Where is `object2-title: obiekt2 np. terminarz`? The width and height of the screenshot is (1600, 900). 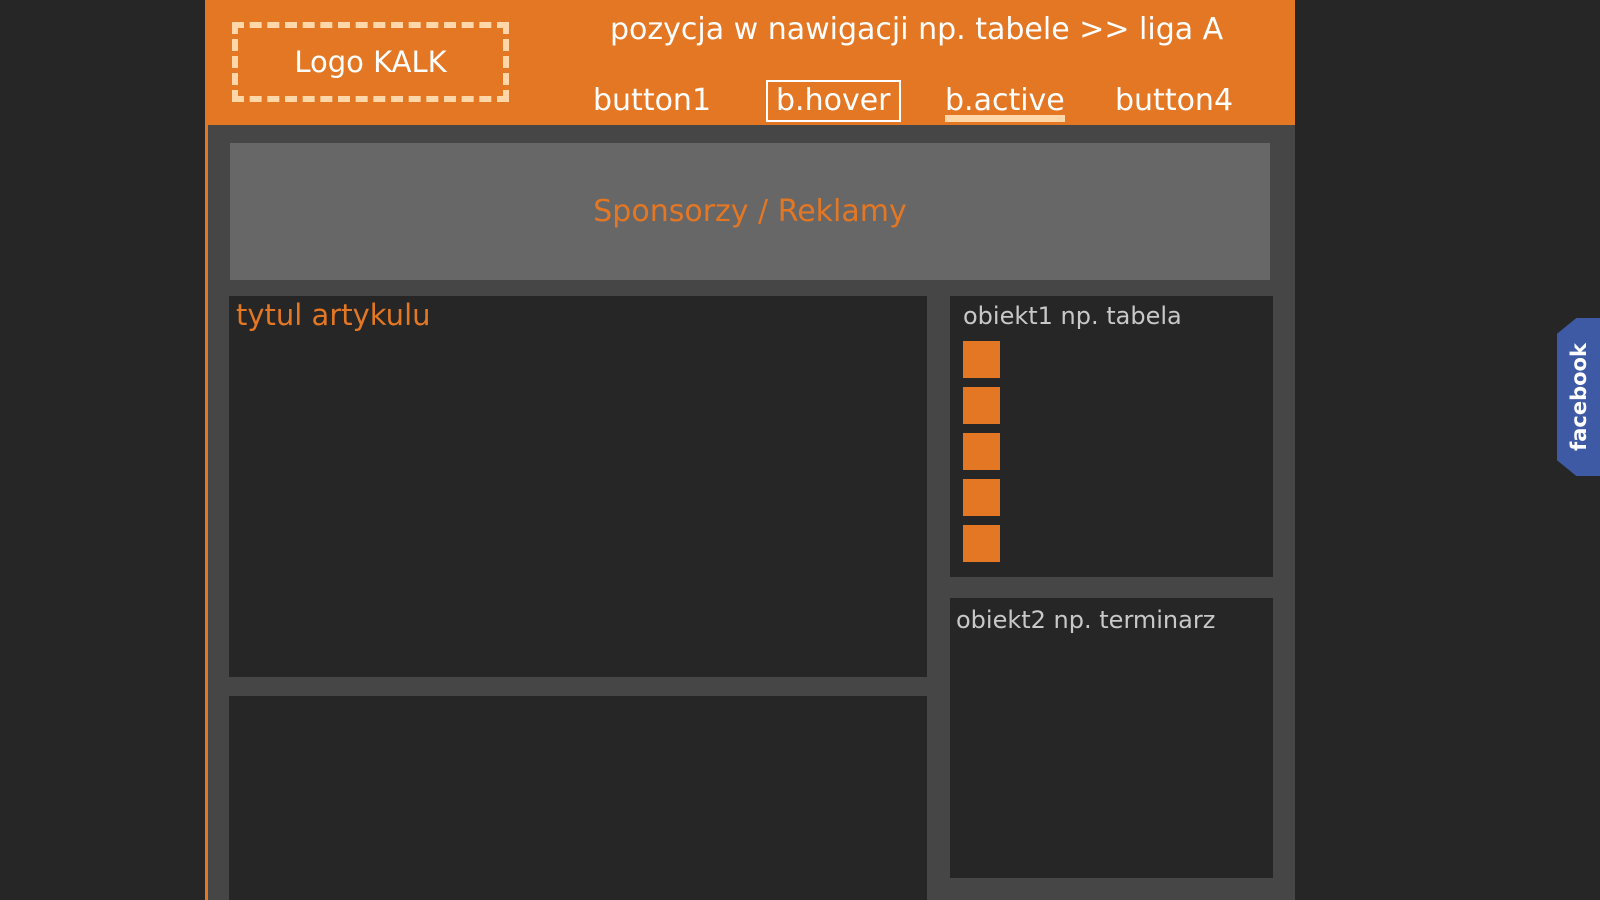
object2-title: obiekt2 np. terminarz is located at coordinates (1086, 620).